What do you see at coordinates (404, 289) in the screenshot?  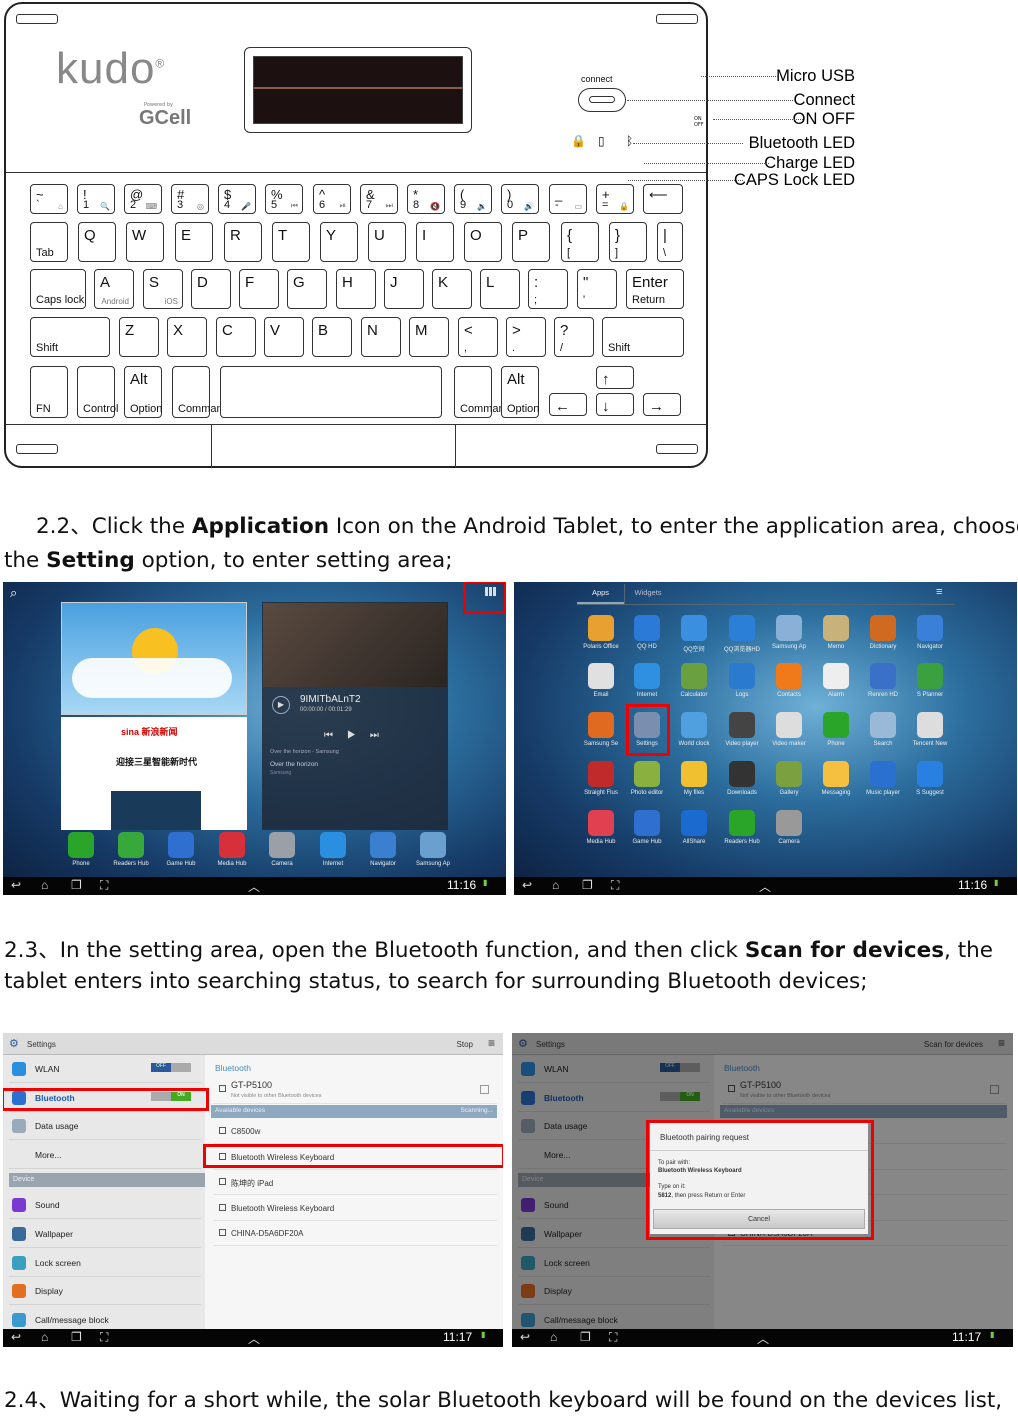 I see `key-j: J` at bounding box center [404, 289].